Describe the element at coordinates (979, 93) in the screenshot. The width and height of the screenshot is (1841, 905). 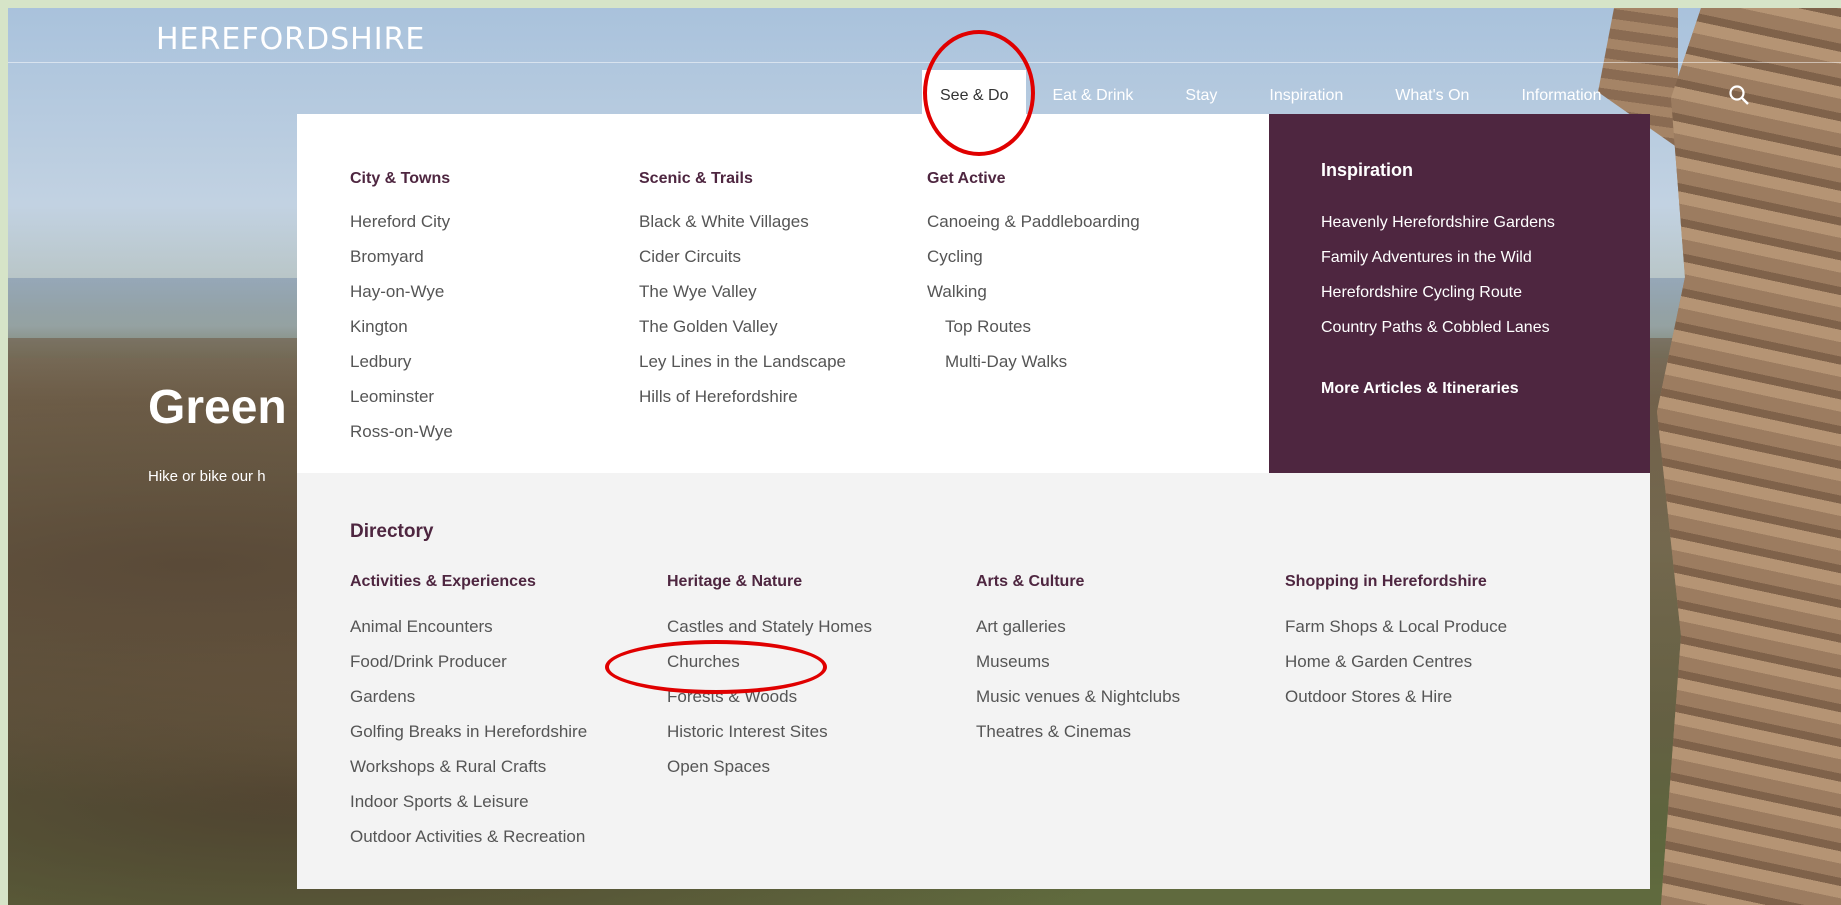
I see `annotation-circle-see-do` at that location.